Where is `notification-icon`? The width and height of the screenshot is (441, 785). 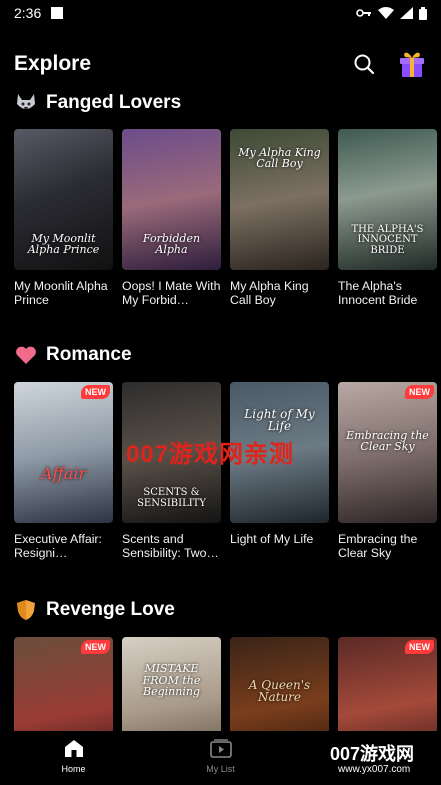 notification-icon is located at coordinates (57, 13).